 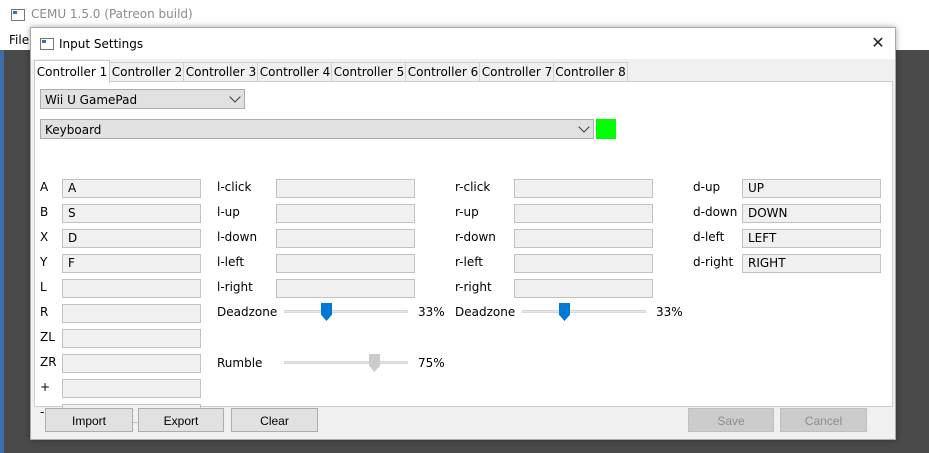 What do you see at coordinates (15, 251) in the screenshot?
I see `main-window-background-left` at bounding box center [15, 251].